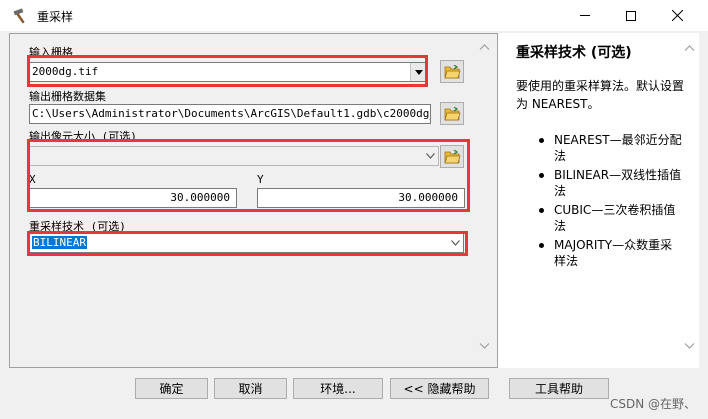  Describe the element at coordinates (83, 136) in the screenshot. I see `cell-size-label: 输出像元大小 (可选)` at that location.